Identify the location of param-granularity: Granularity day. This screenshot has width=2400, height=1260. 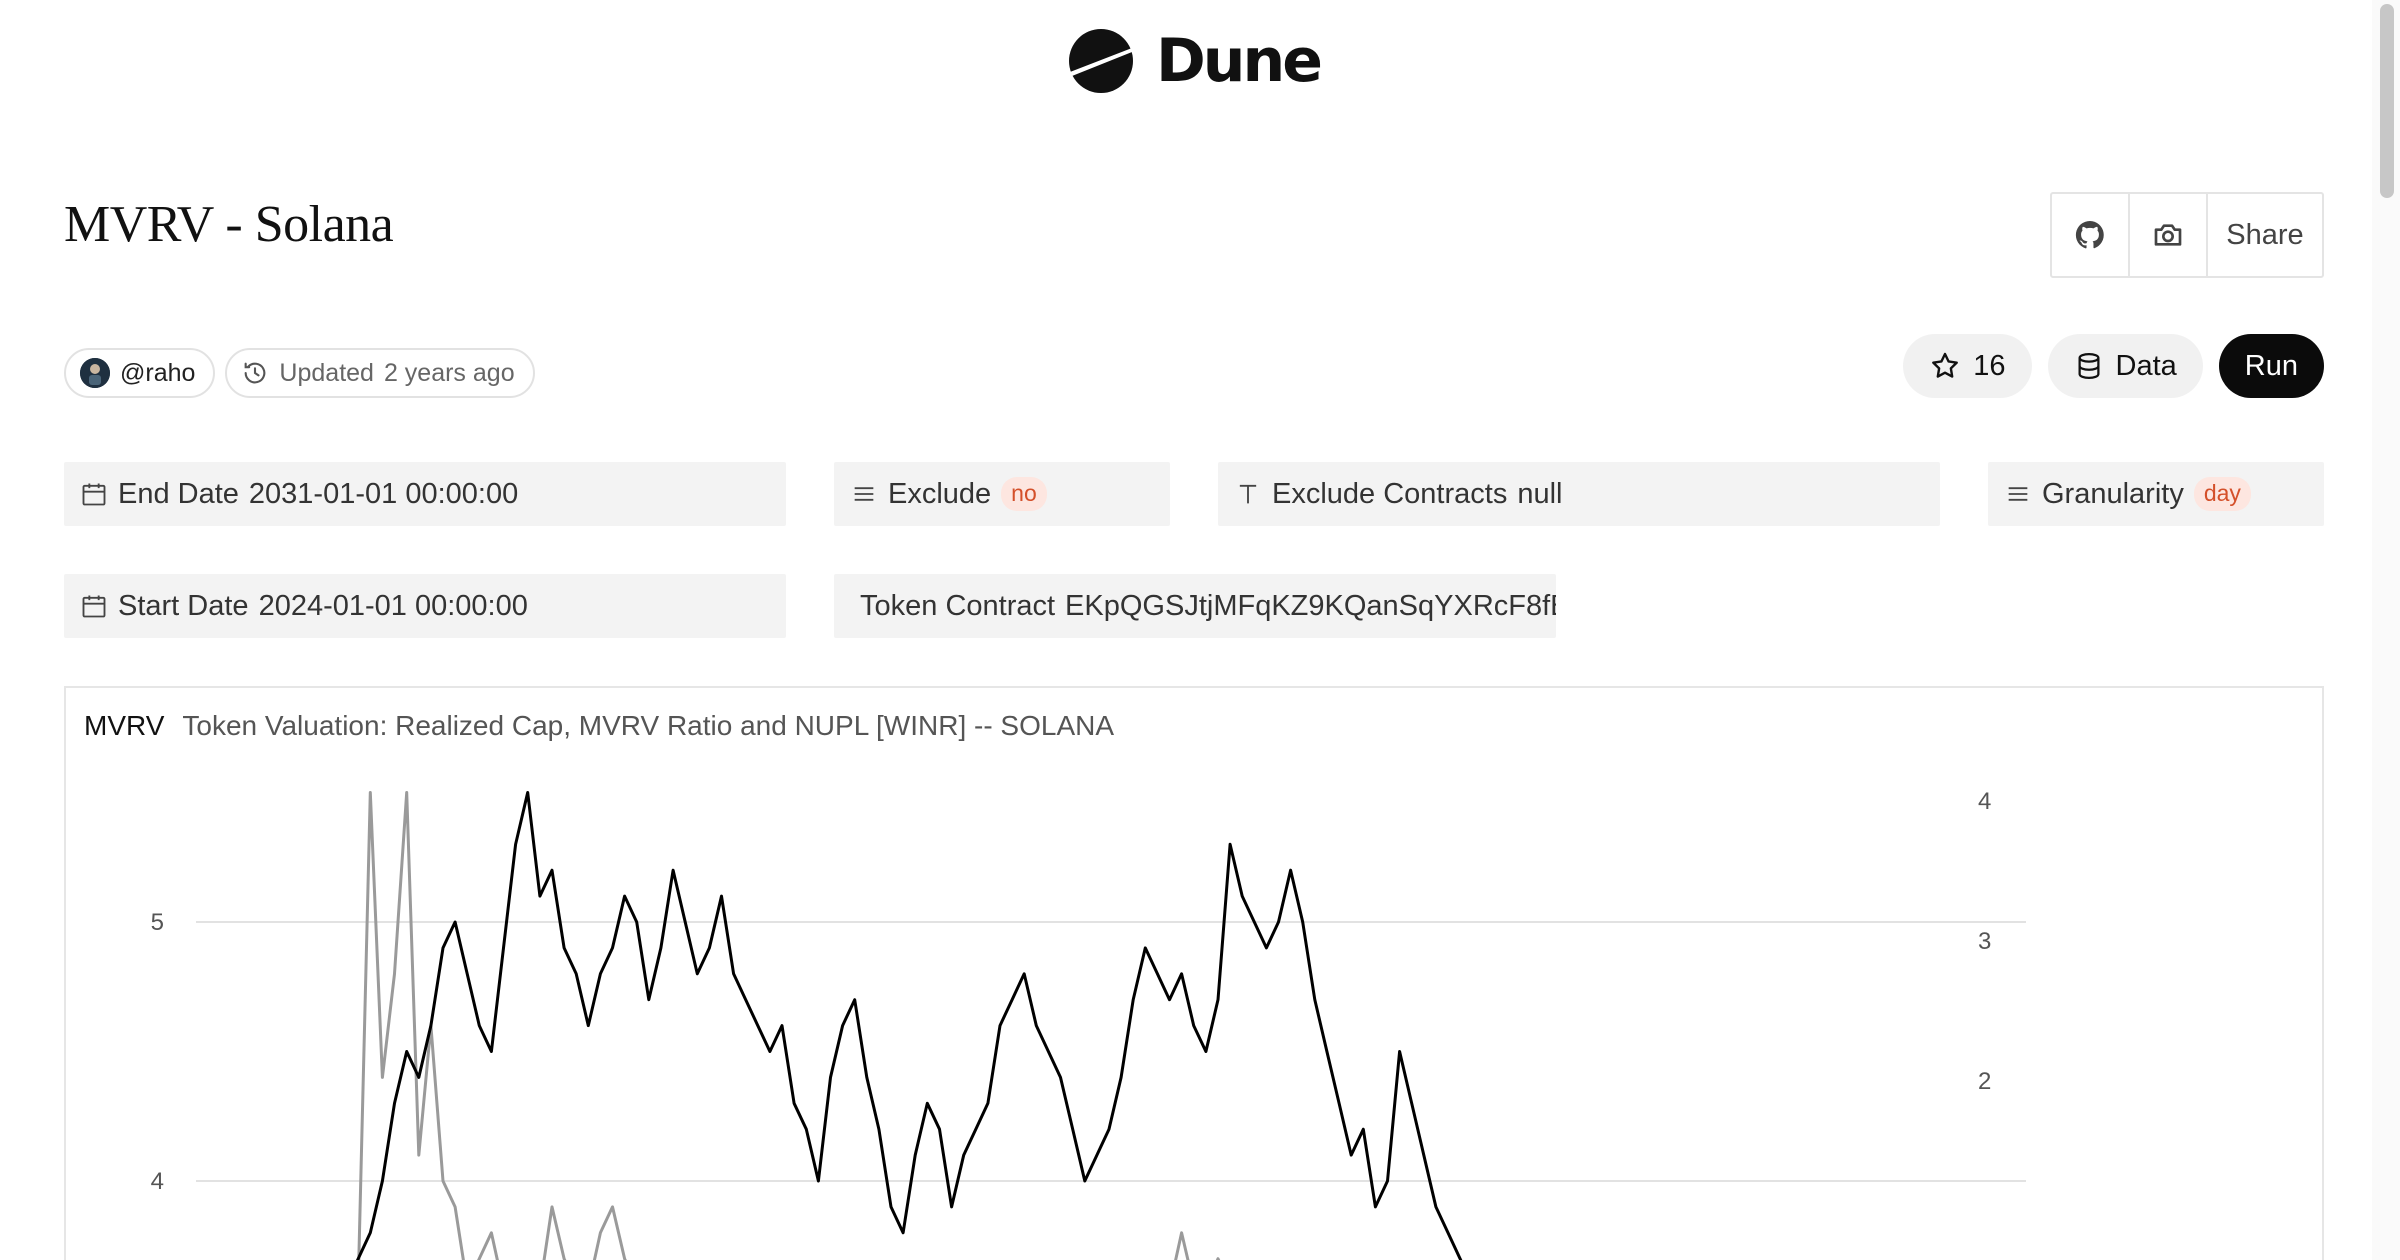
(2156, 494).